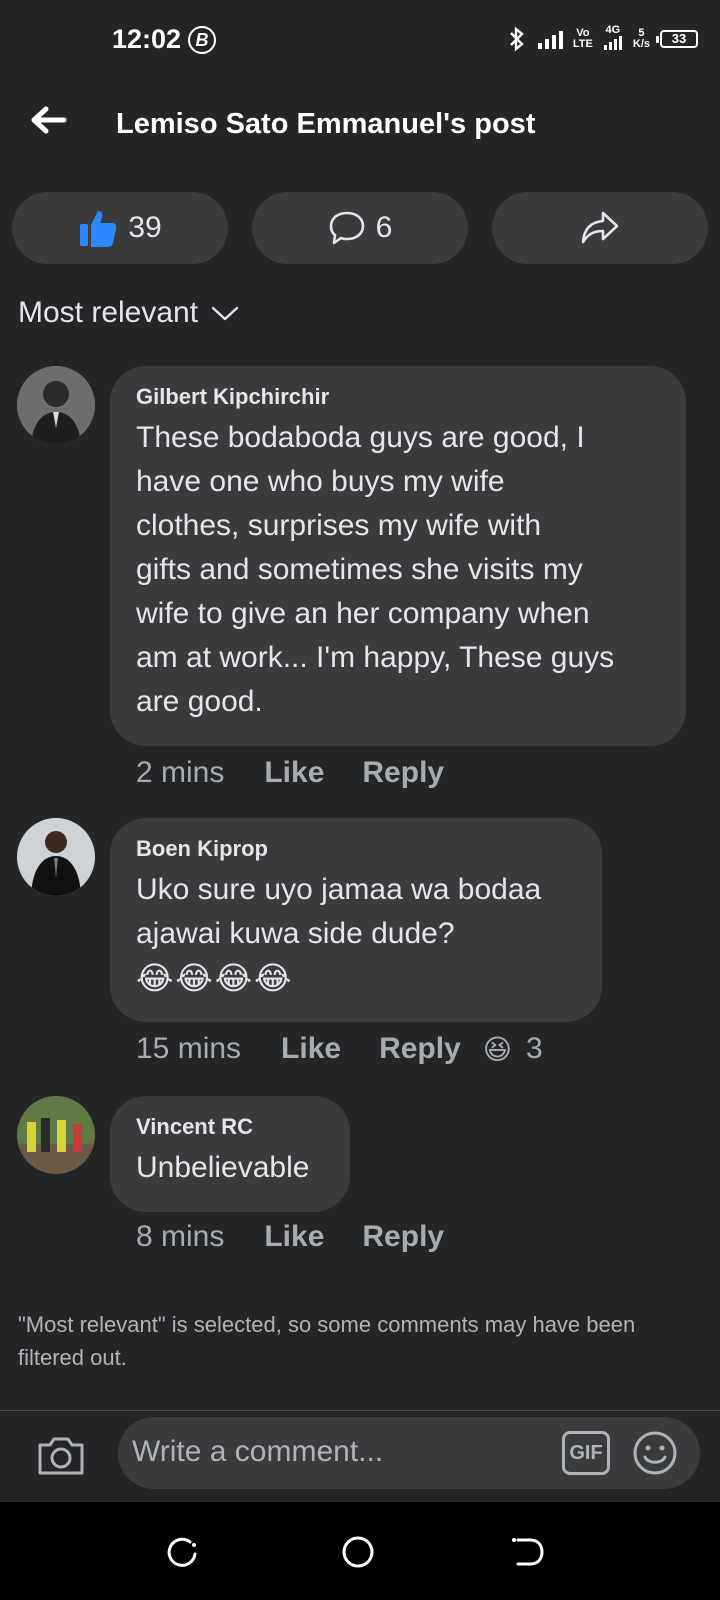  I want to click on likes-button: 39, so click(120, 228).